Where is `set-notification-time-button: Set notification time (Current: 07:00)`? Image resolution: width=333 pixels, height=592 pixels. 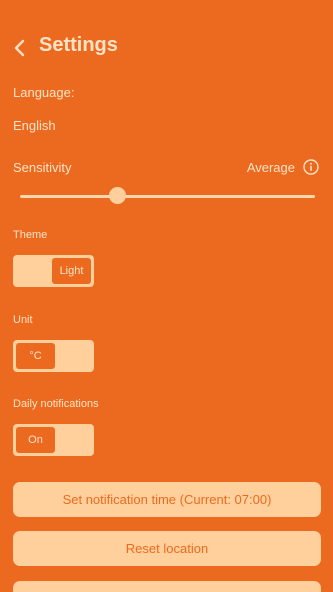 set-notification-time-button: Set notification time (Current: 07:00) is located at coordinates (167, 499).